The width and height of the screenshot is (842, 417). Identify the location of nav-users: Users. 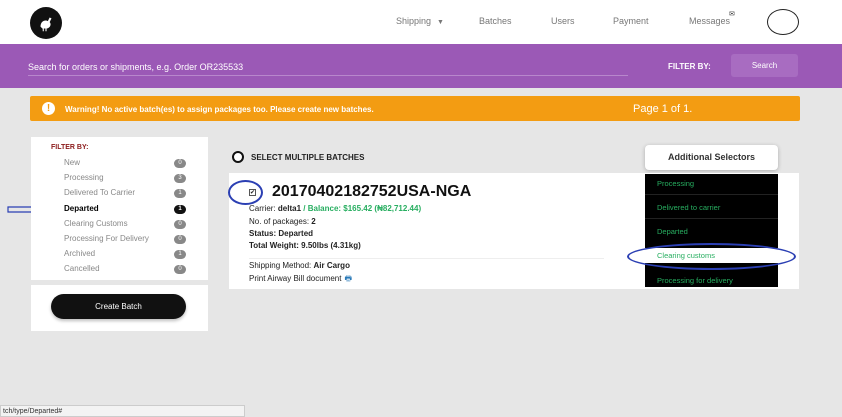
(563, 21).